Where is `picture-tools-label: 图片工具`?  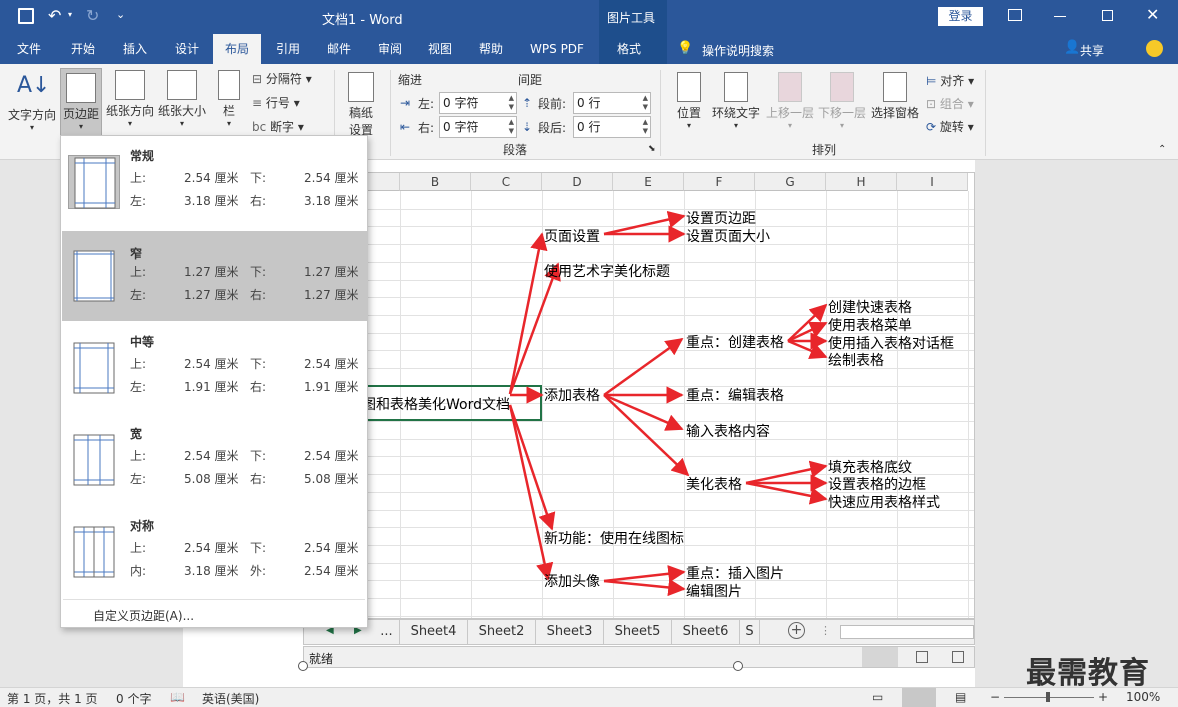
picture-tools-label: 图片工具 is located at coordinates (631, 18).